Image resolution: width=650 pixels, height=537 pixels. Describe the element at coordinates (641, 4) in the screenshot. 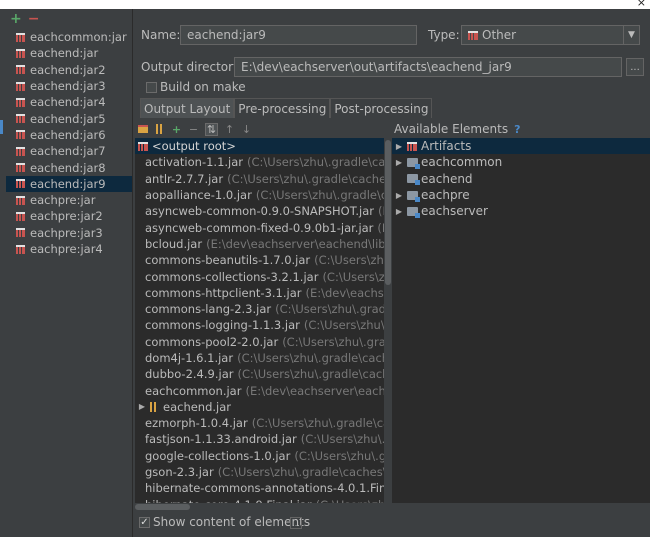

I see `close-icon: ×` at that location.